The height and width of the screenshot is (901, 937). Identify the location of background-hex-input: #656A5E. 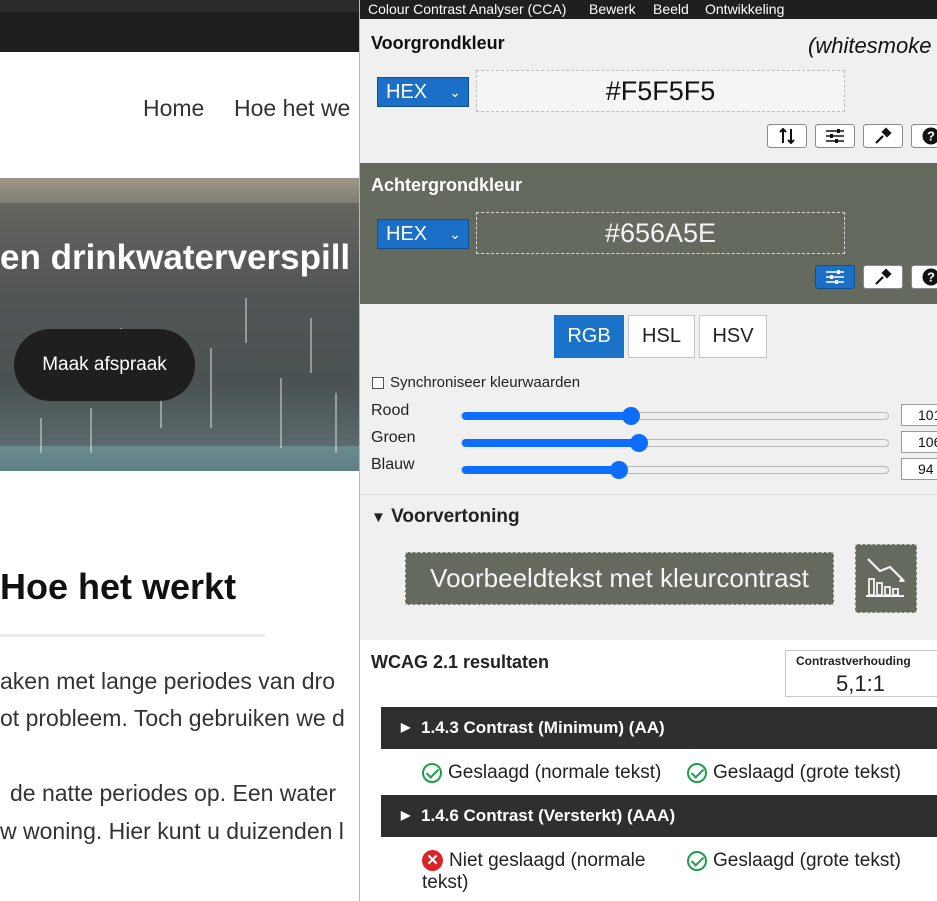
(660, 233).